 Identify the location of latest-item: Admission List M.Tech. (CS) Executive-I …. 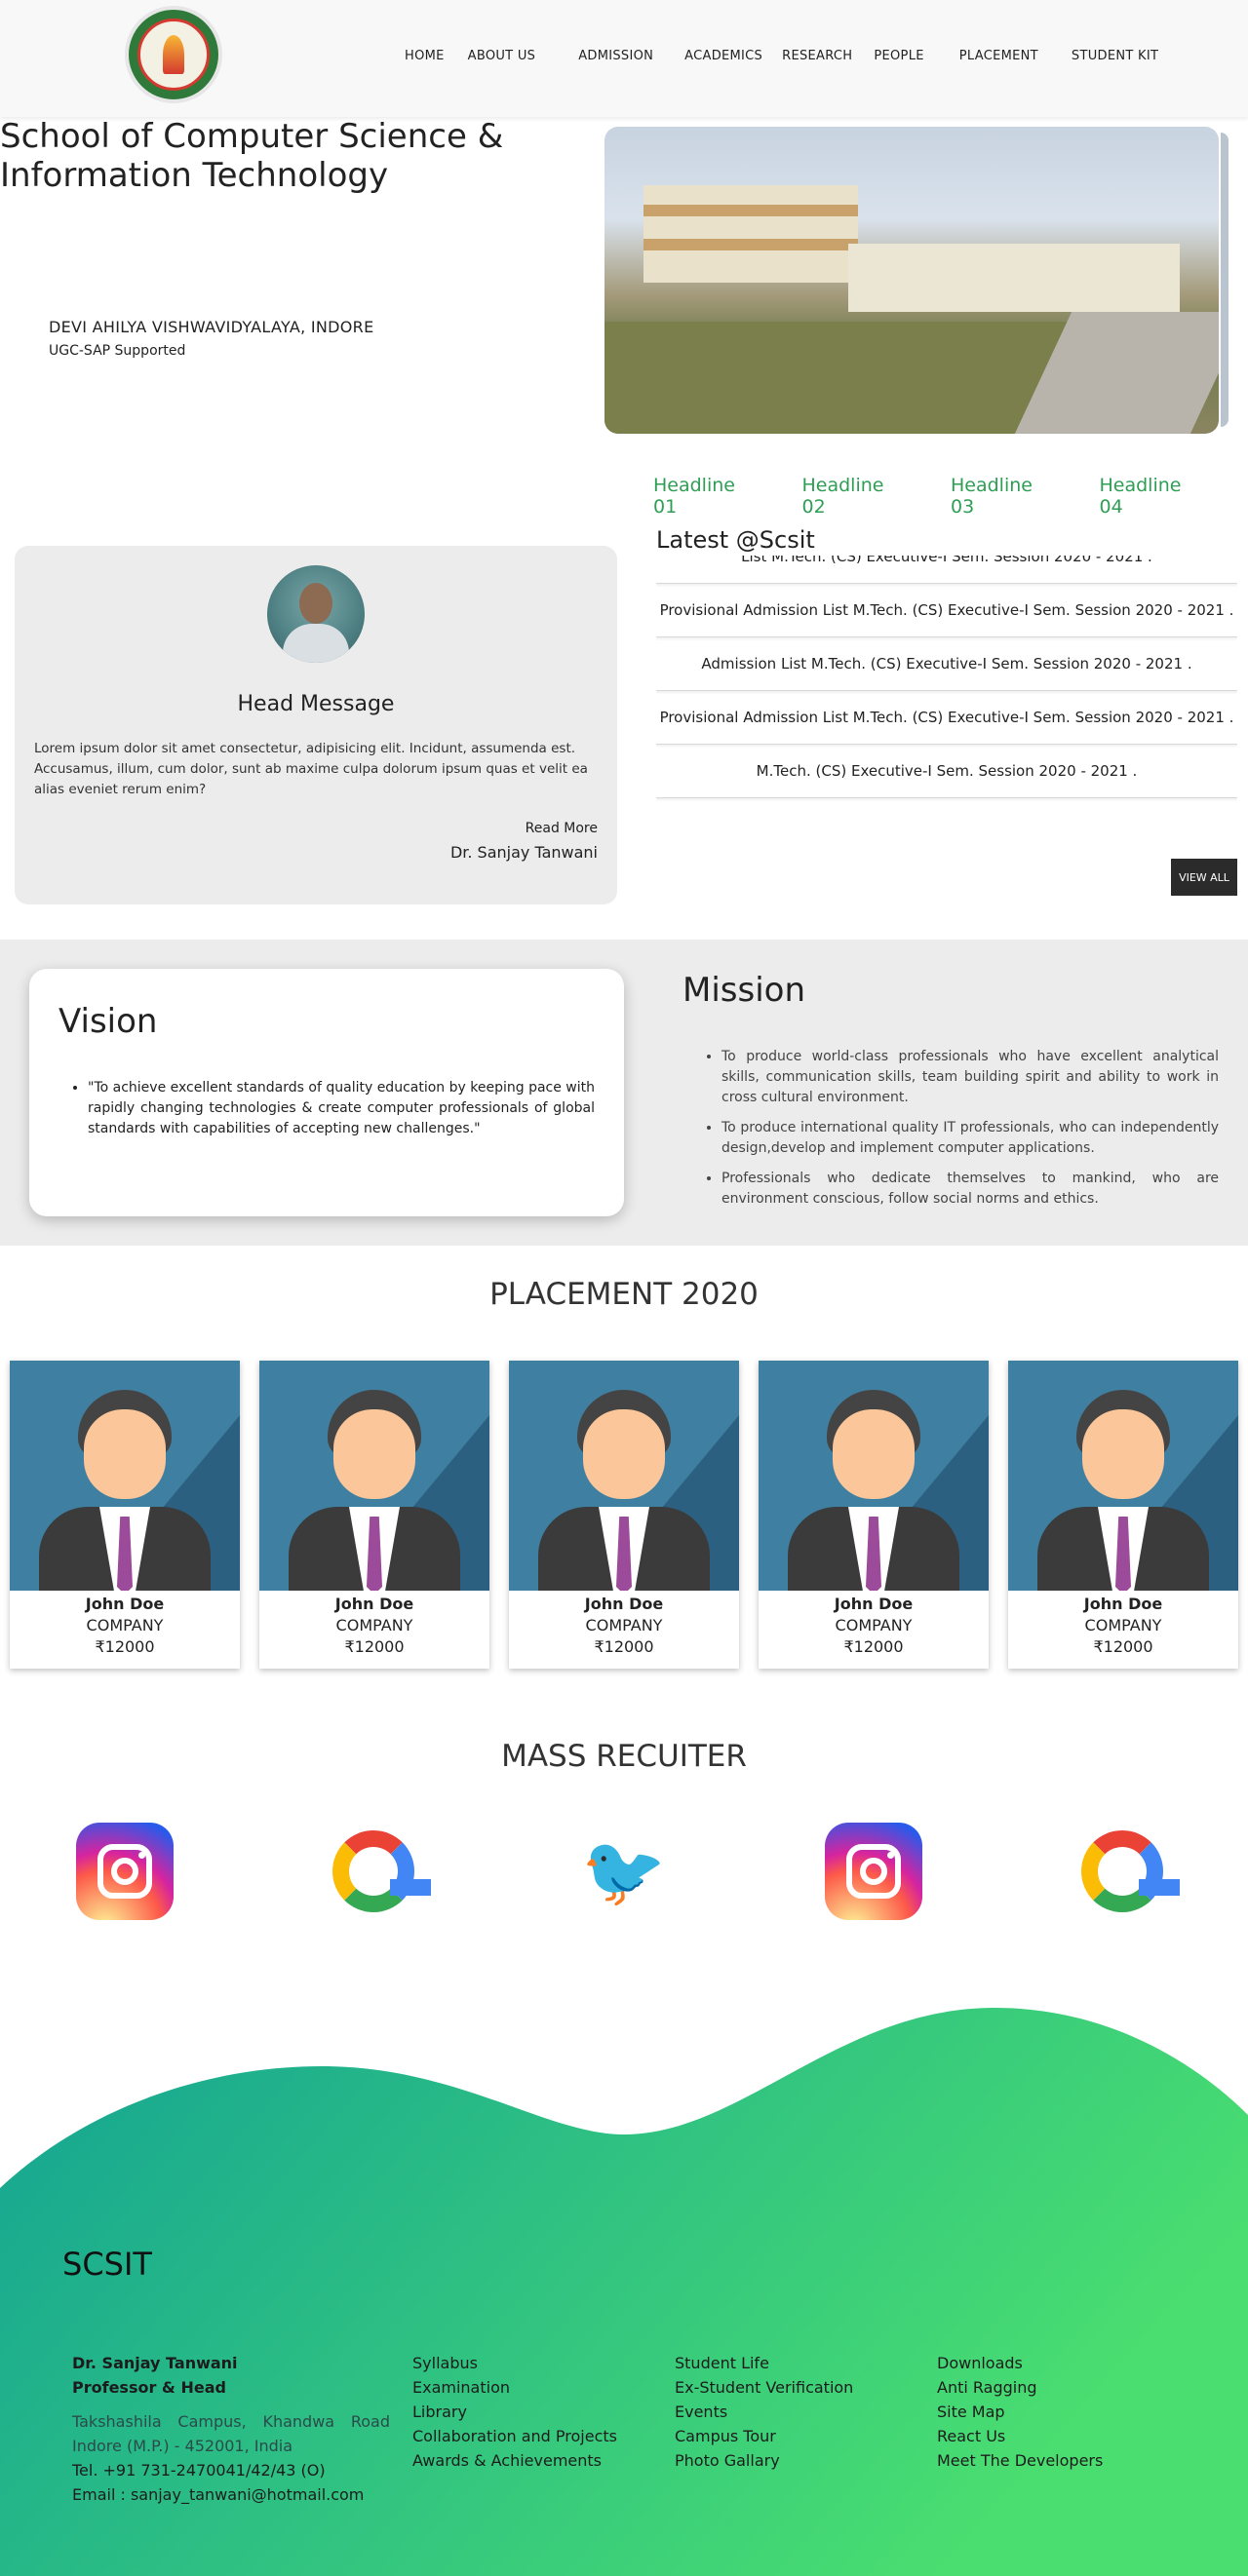
(946, 664).